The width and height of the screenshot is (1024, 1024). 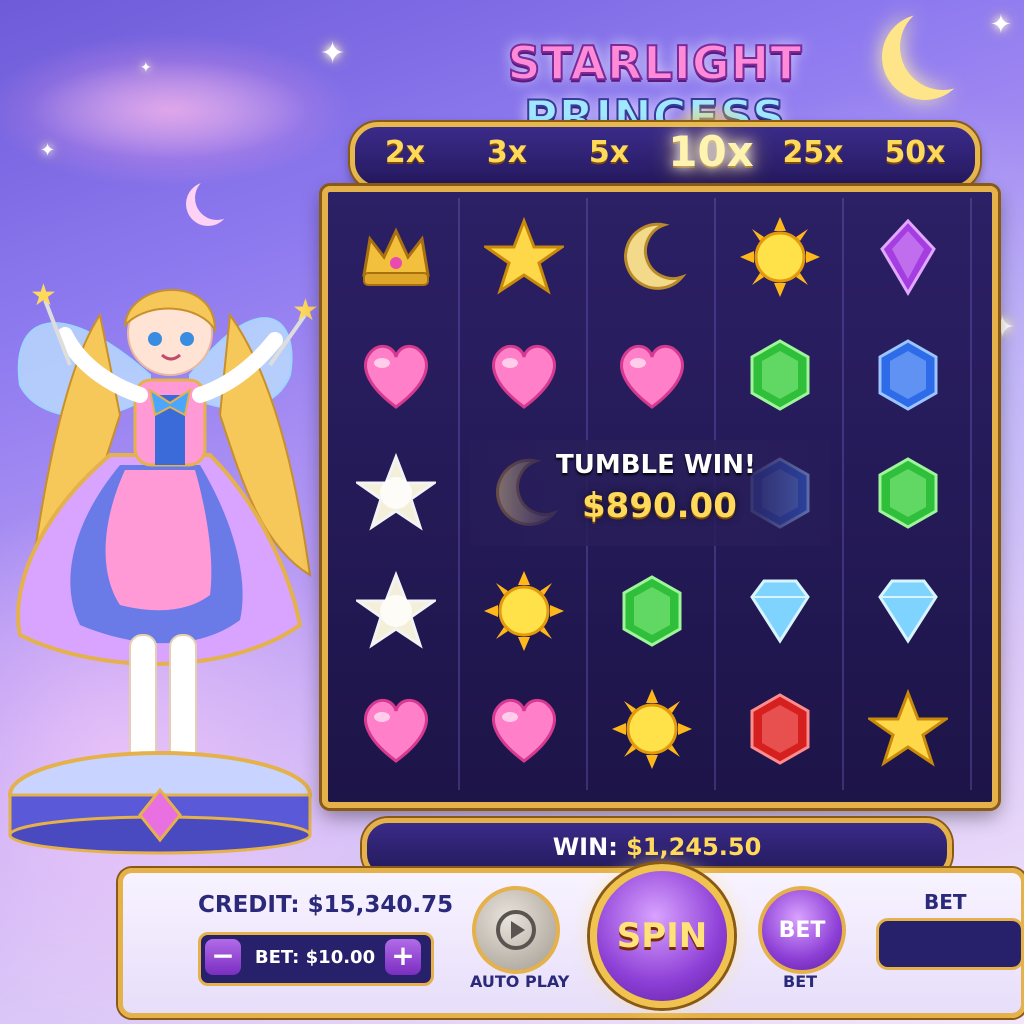 I want to click on play-icon, so click(x=516, y=930).